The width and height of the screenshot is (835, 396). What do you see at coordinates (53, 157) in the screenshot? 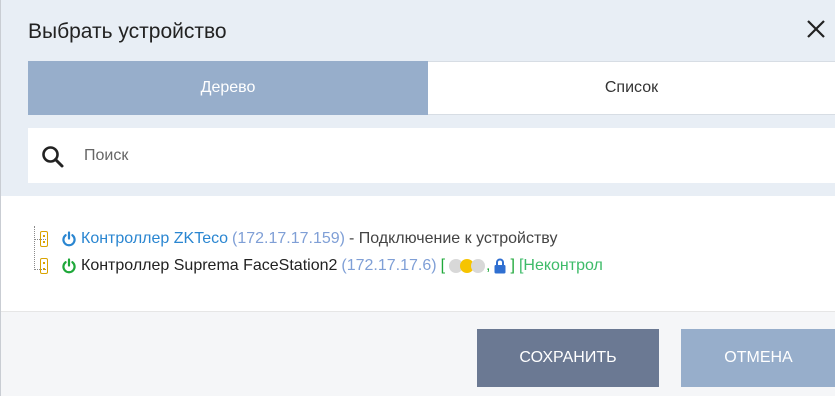
I see `search-icon` at bounding box center [53, 157].